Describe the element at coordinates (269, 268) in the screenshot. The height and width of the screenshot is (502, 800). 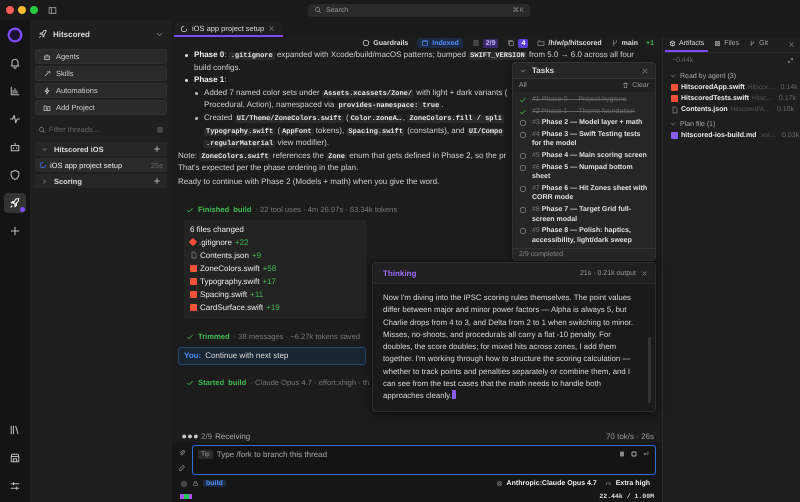
I see `lines-added: +58` at that location.